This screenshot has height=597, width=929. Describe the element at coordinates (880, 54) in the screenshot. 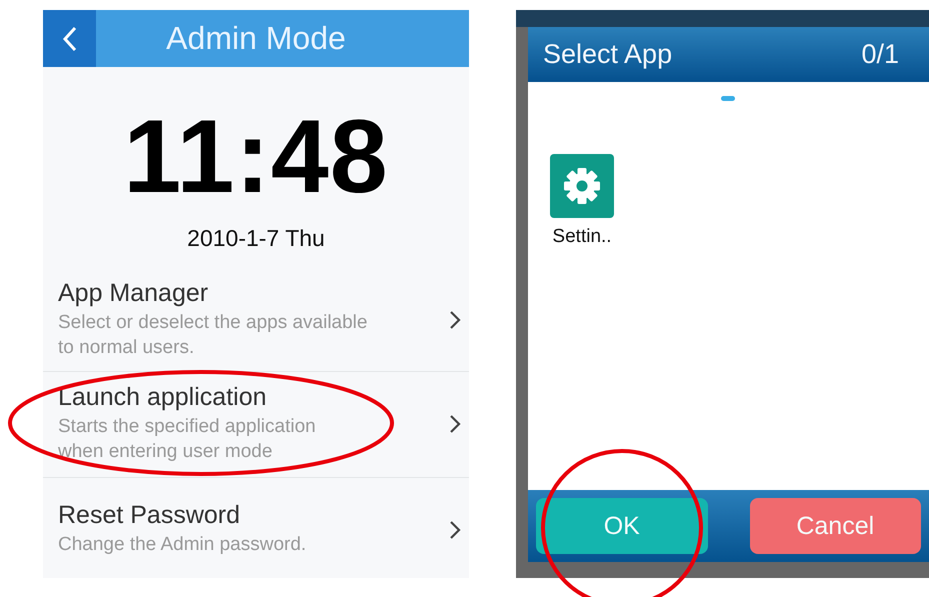

I see `selection-counter: 0/1` at that location.